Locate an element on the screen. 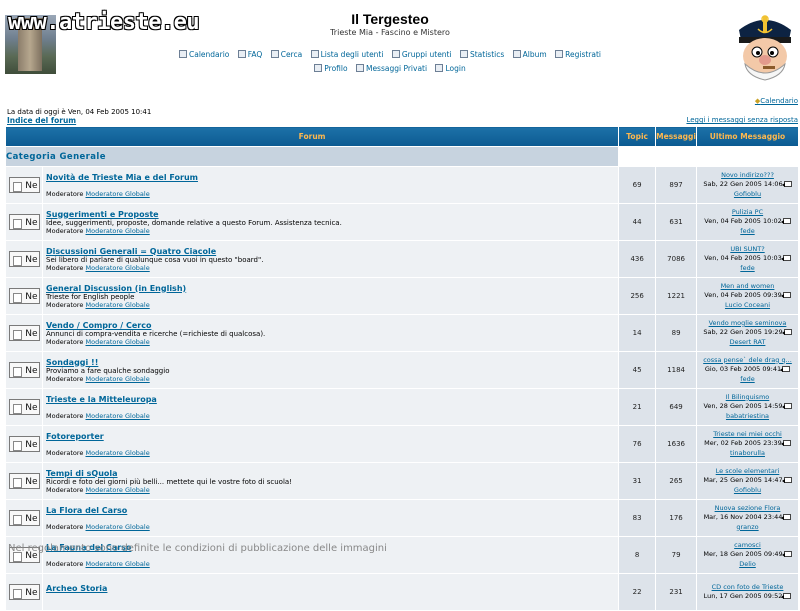  forum-description is located at coordinates (330, 445).